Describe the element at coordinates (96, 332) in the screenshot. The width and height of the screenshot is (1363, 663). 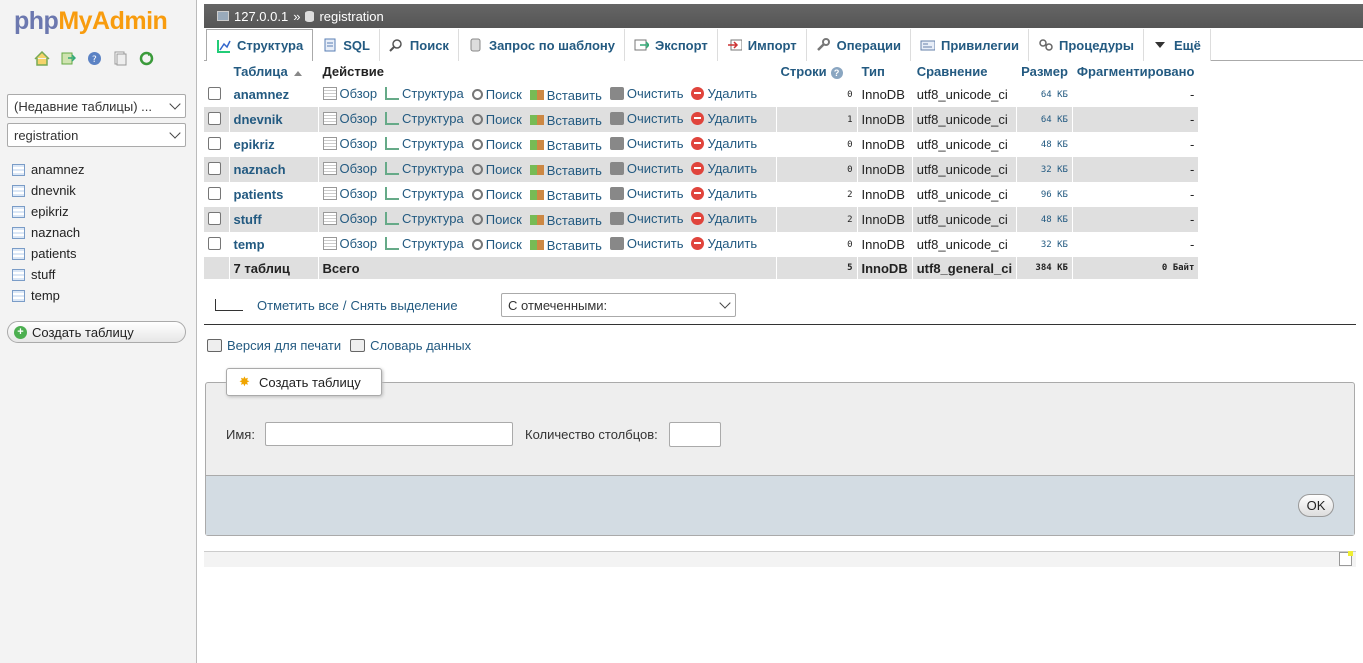
I see `create-table-button-sidebar: + Создать таблицу` at that location.